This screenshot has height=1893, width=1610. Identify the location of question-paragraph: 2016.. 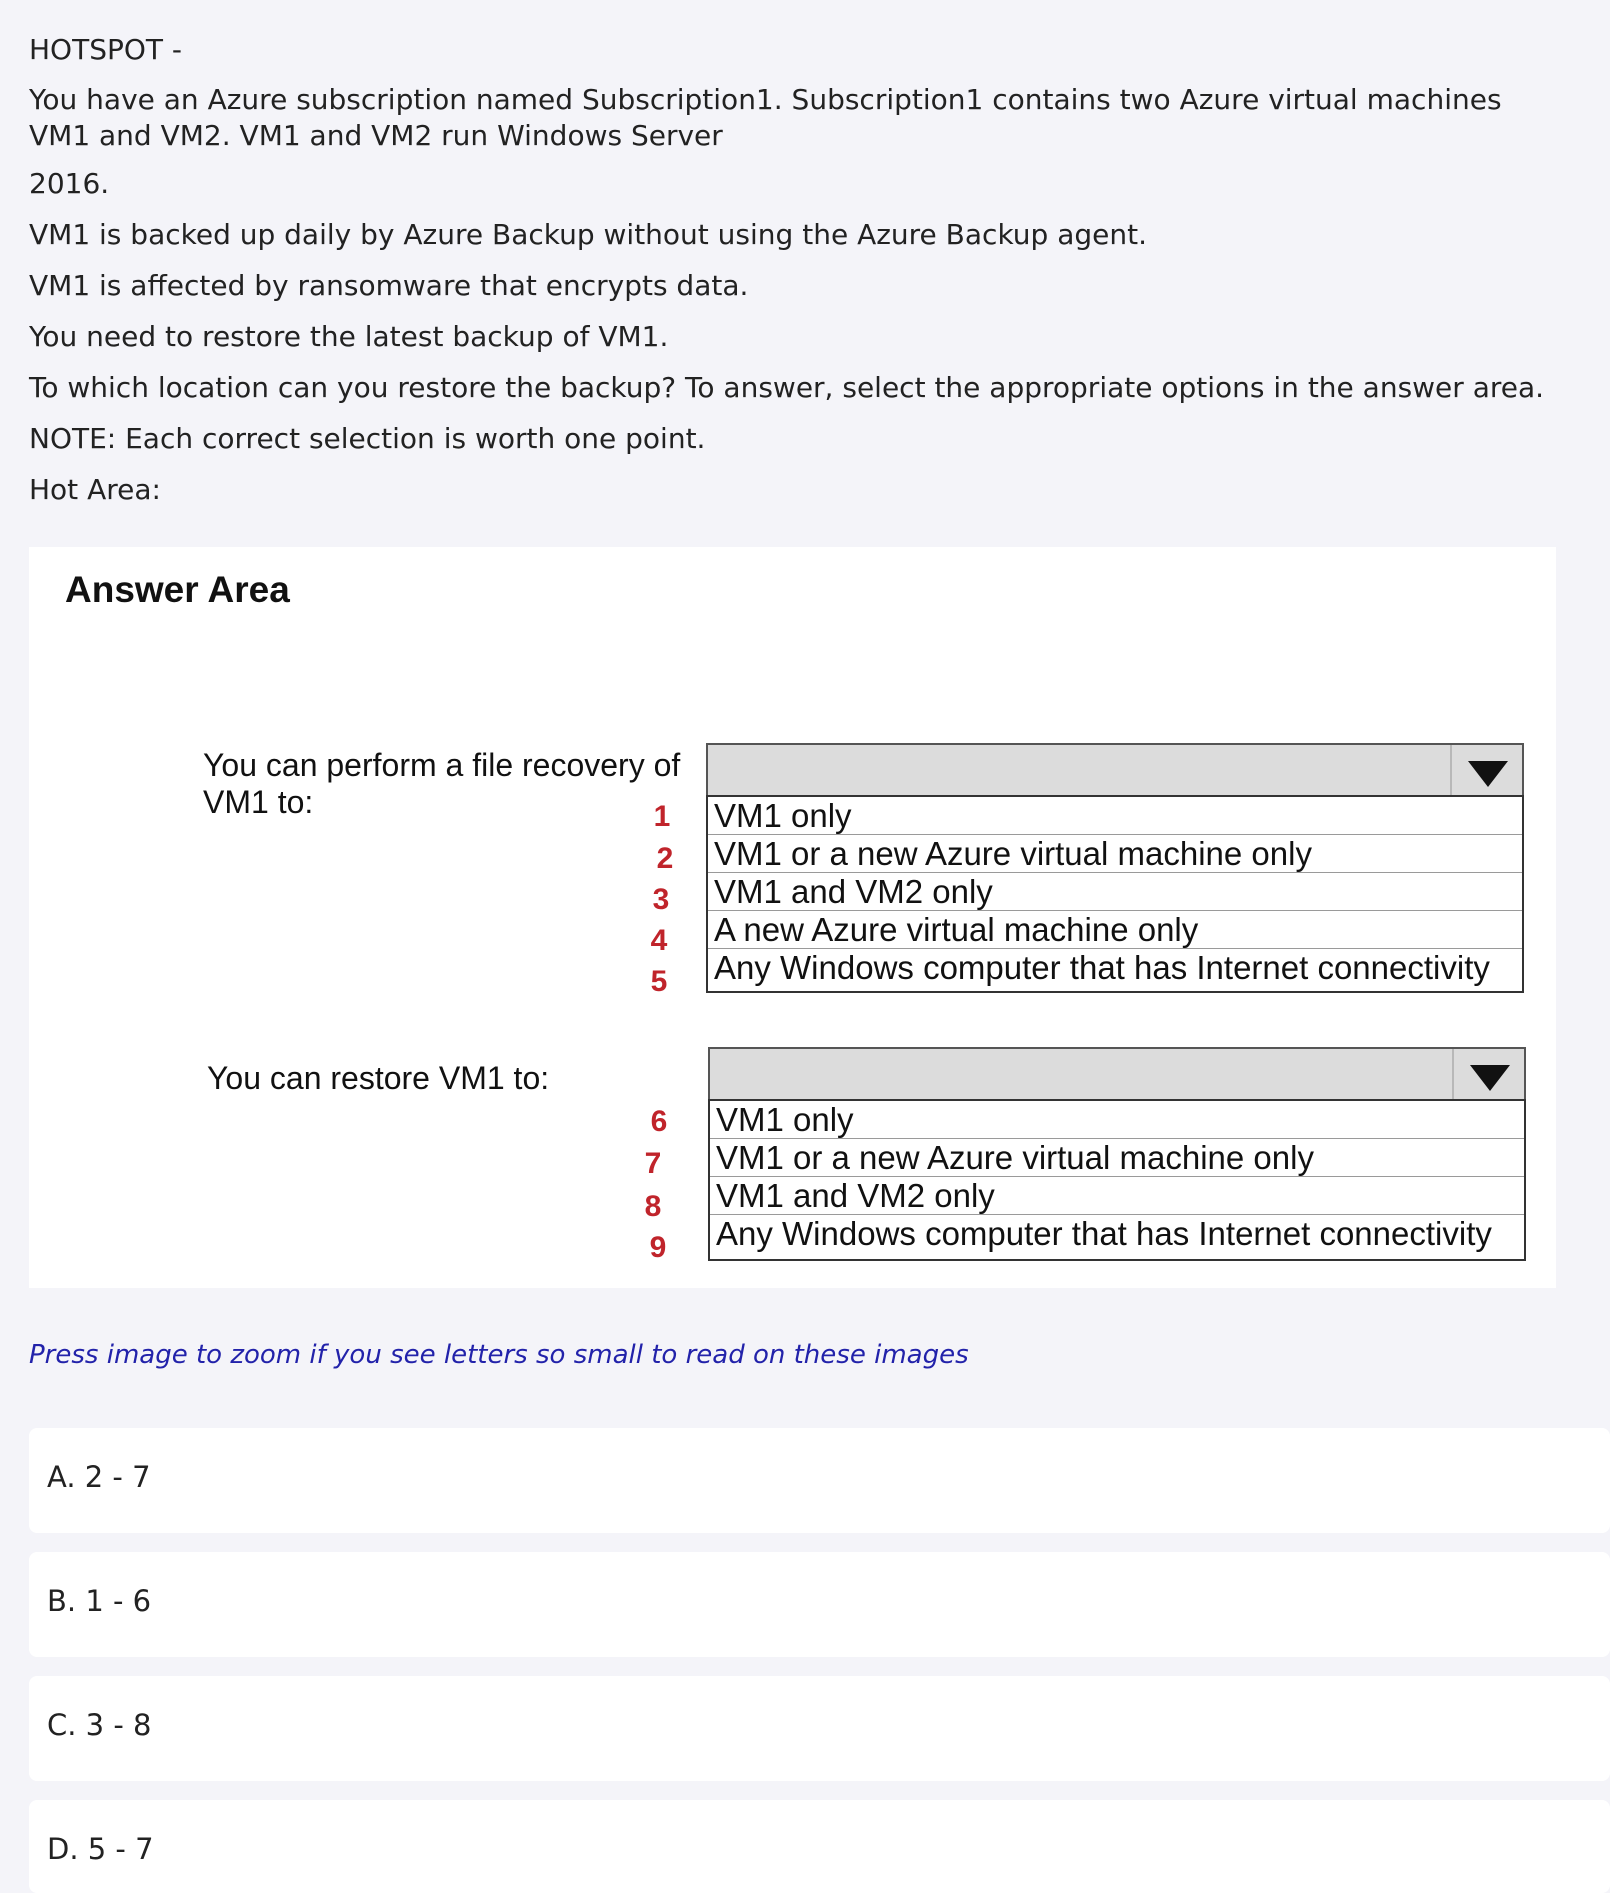
(69, 183).